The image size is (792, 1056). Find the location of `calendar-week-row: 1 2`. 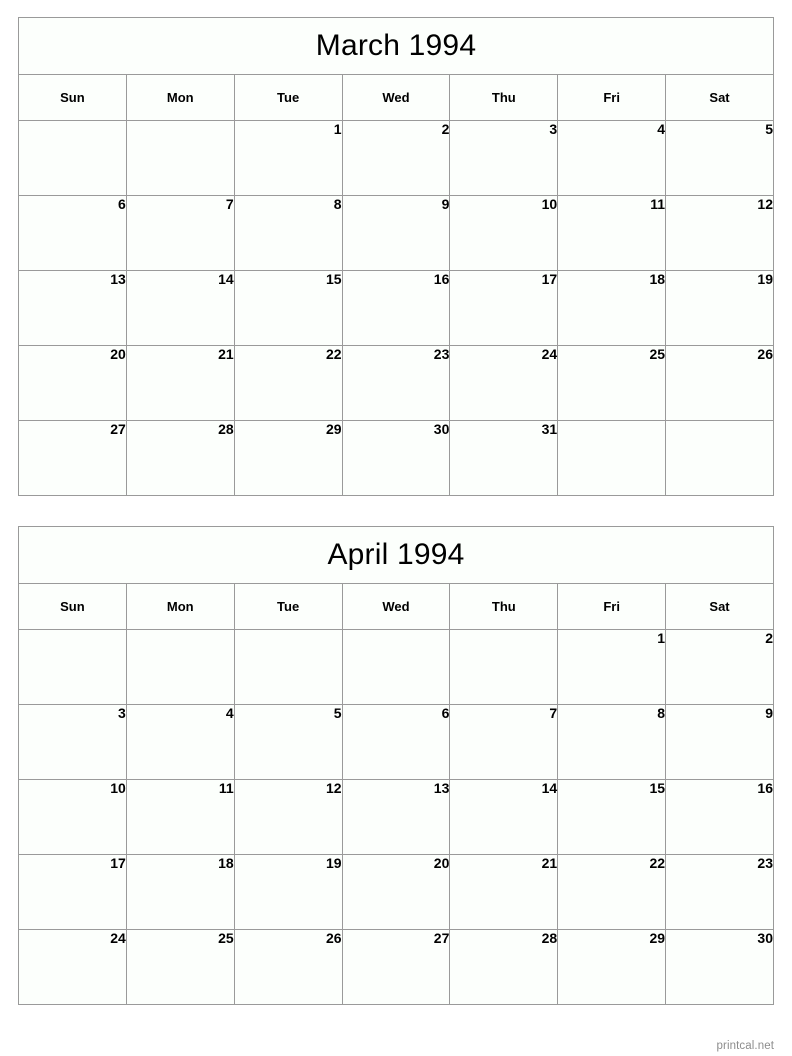

calendar-week-row: 1 2 is located at coordinates (396, 667).